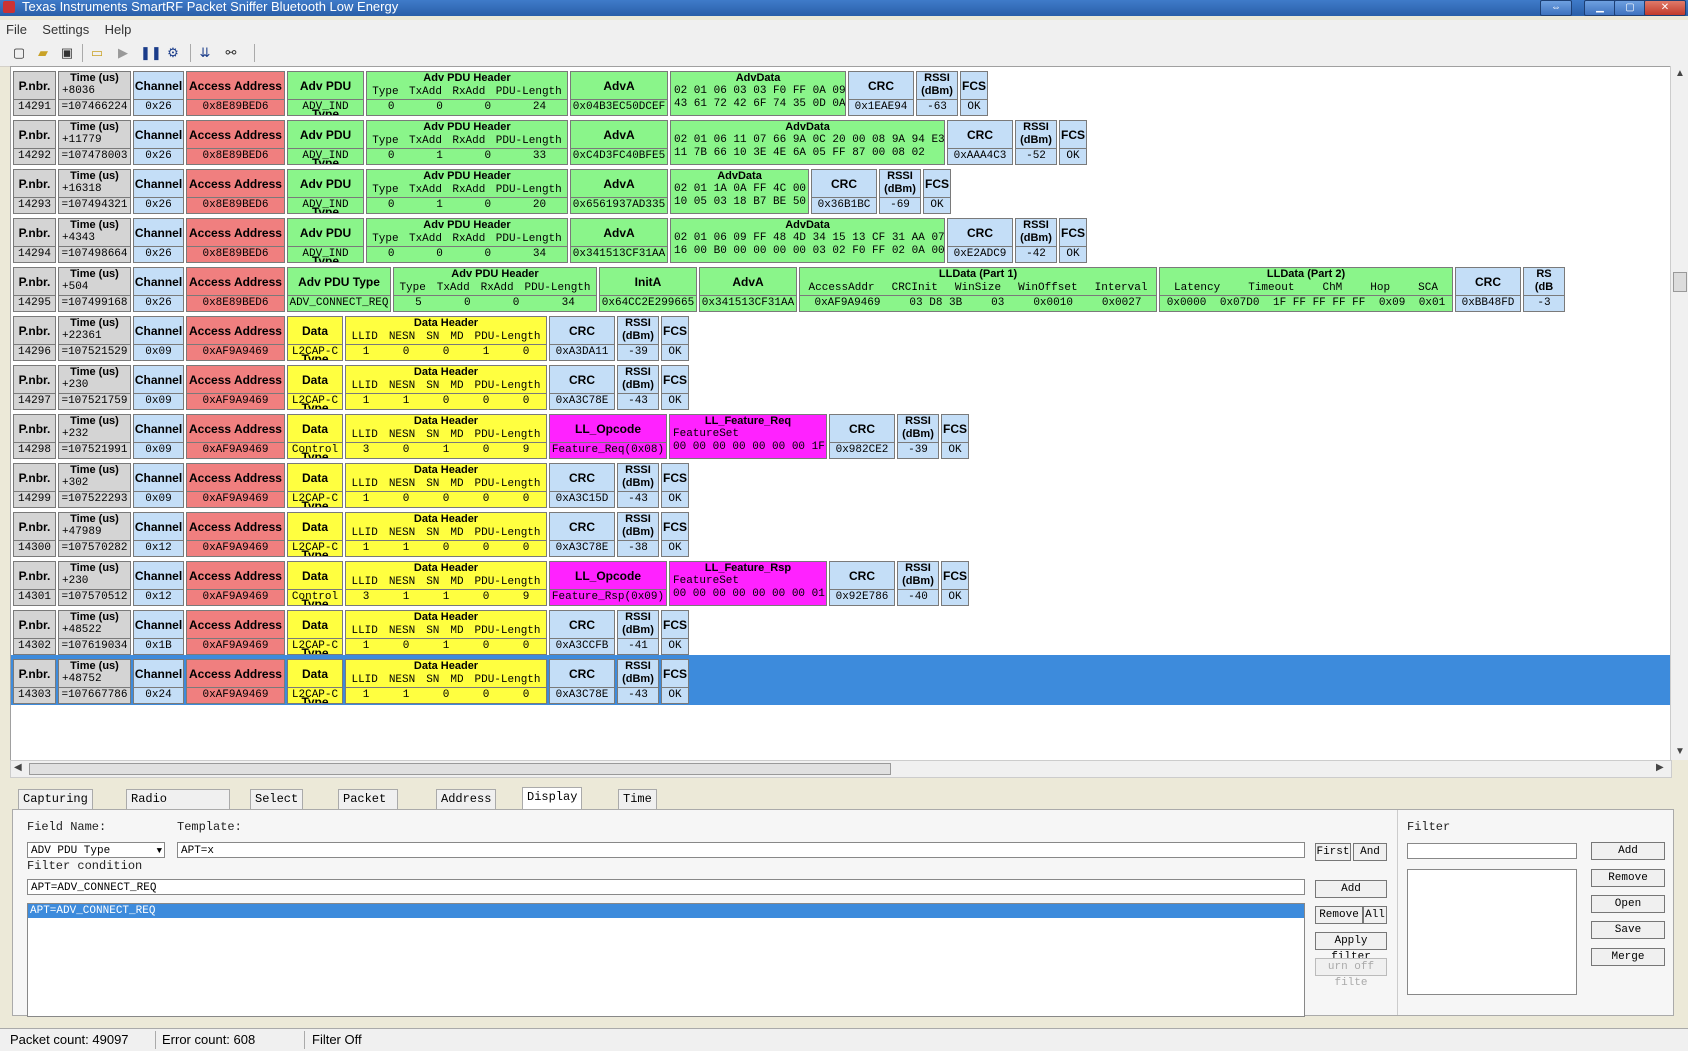 The width and height of the screenshot is (1688, 1051). I want to click on scroll-right-icon: ▶, so click(1660, 767).